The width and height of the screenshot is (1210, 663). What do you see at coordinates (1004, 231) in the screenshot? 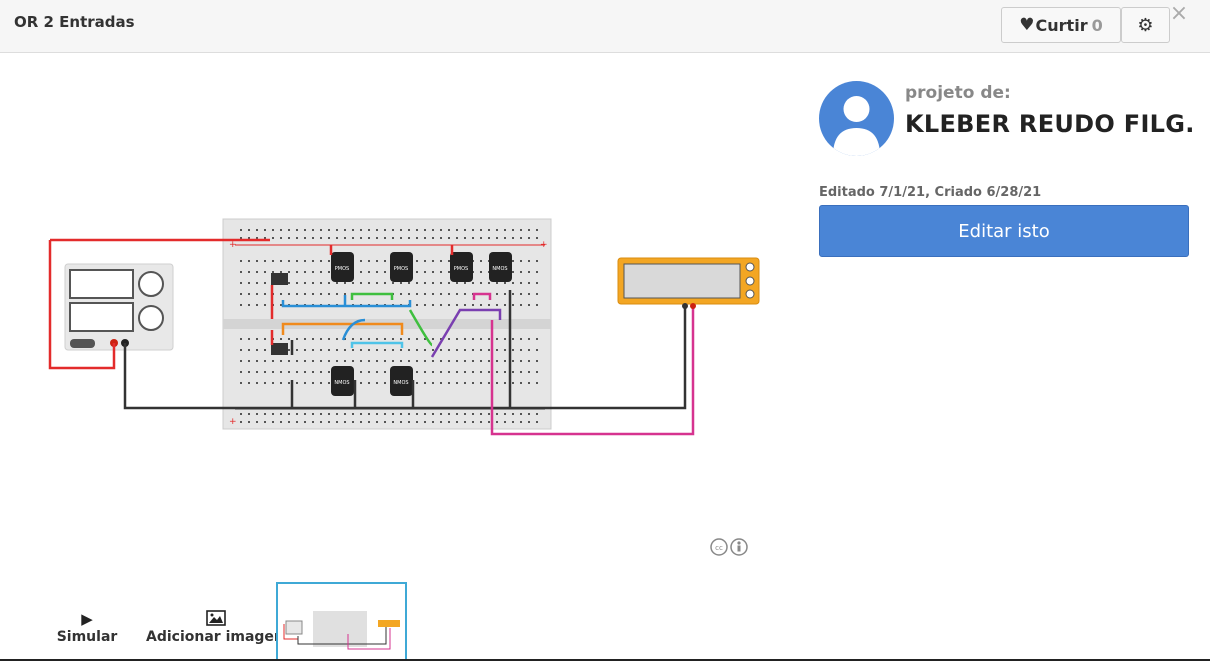
I see `edit-button: Editar isto` at bounding box center [1004, 231].